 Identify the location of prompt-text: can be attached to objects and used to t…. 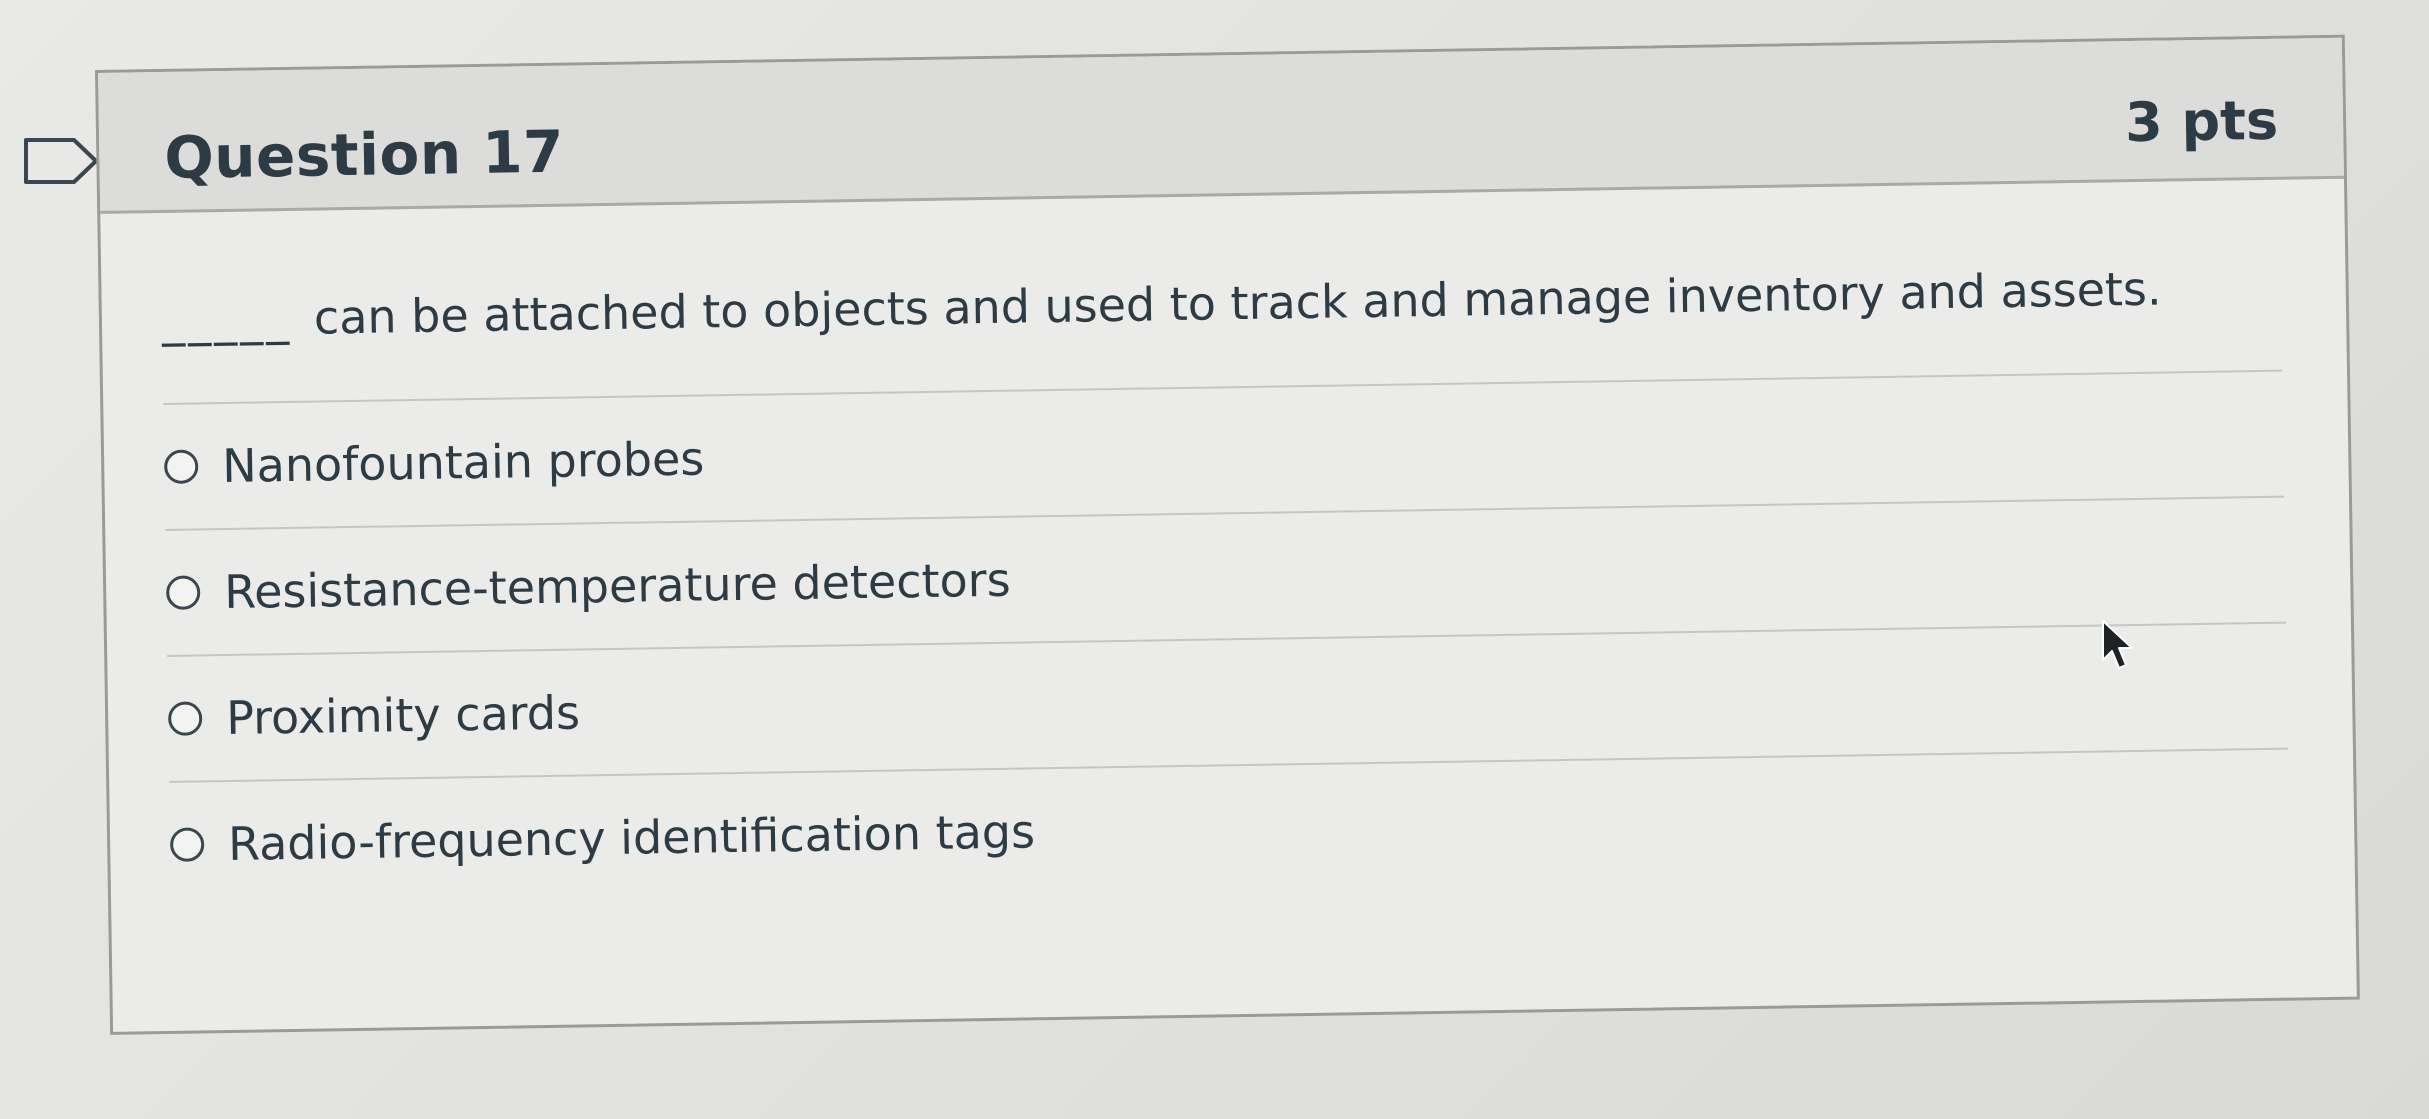
(1237, 303).